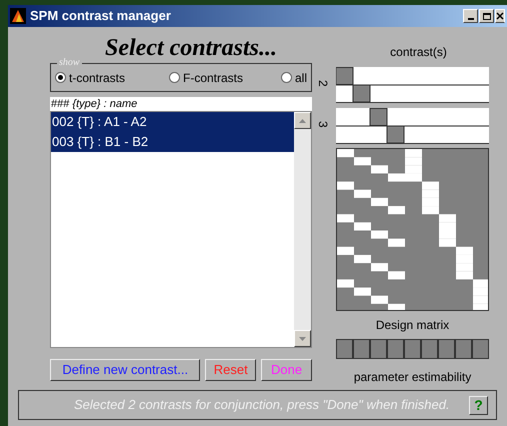 The image size is (507, 426). Describe the element at coordinates (100, 16) in the screenshot. I see `window-title: SPM contrast manager` at that location.